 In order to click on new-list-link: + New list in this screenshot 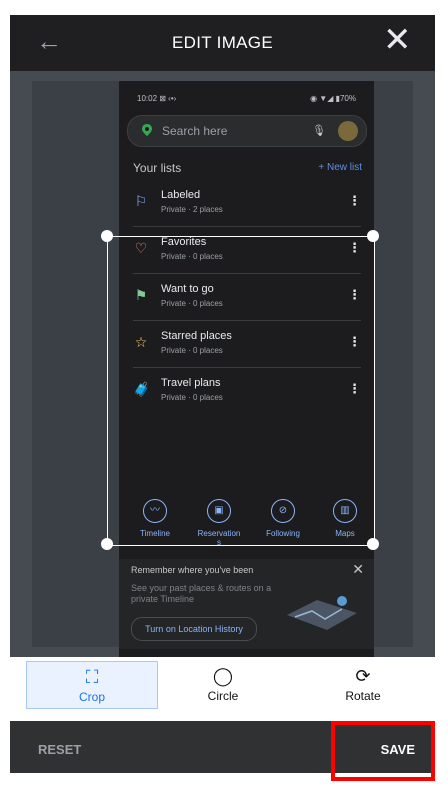, I will do `click(340, 167)`.